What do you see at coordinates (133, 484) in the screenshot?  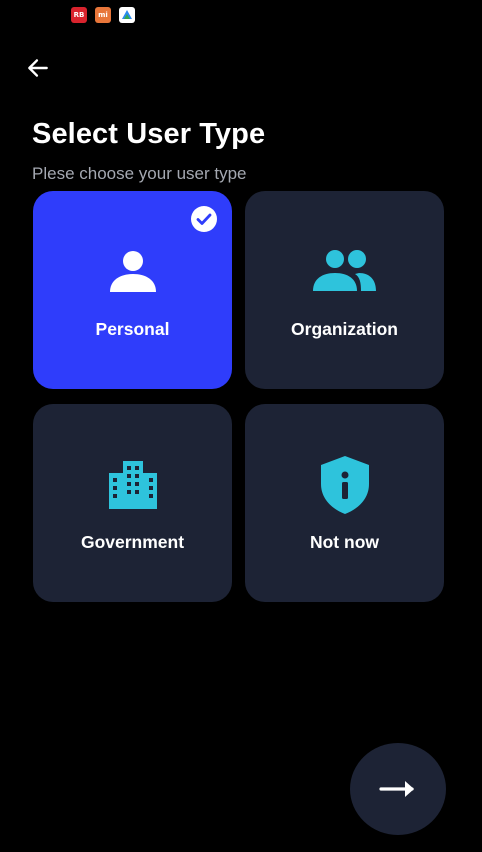 I see `building-icon` at bounding box center [133, 484].